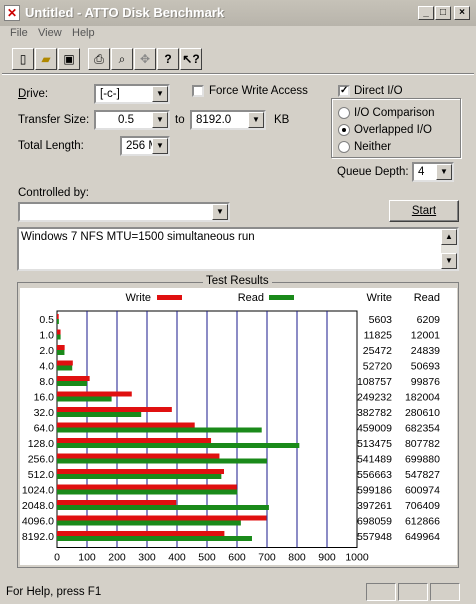 Image resolution: width=476 pixels, height=604 pixels. I want to click on drive-label: Drive:, so click(33, 94).